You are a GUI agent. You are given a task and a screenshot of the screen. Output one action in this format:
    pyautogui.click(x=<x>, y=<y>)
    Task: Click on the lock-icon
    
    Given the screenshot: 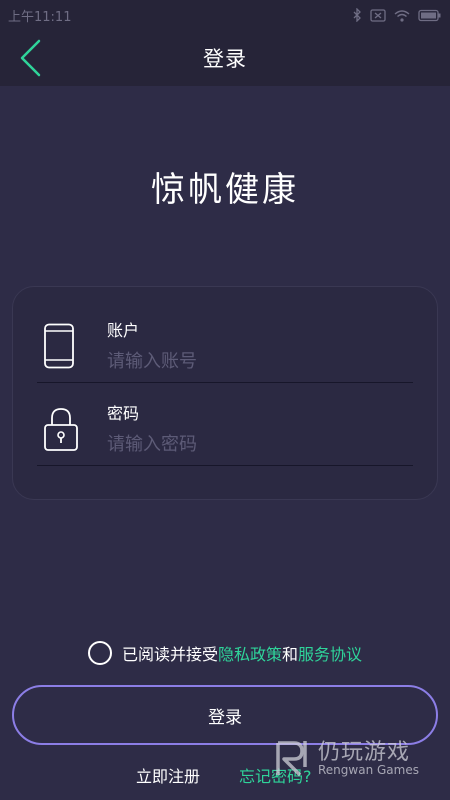 What is the action you would take?
    pyautogui.click(x=61, y=429)
    